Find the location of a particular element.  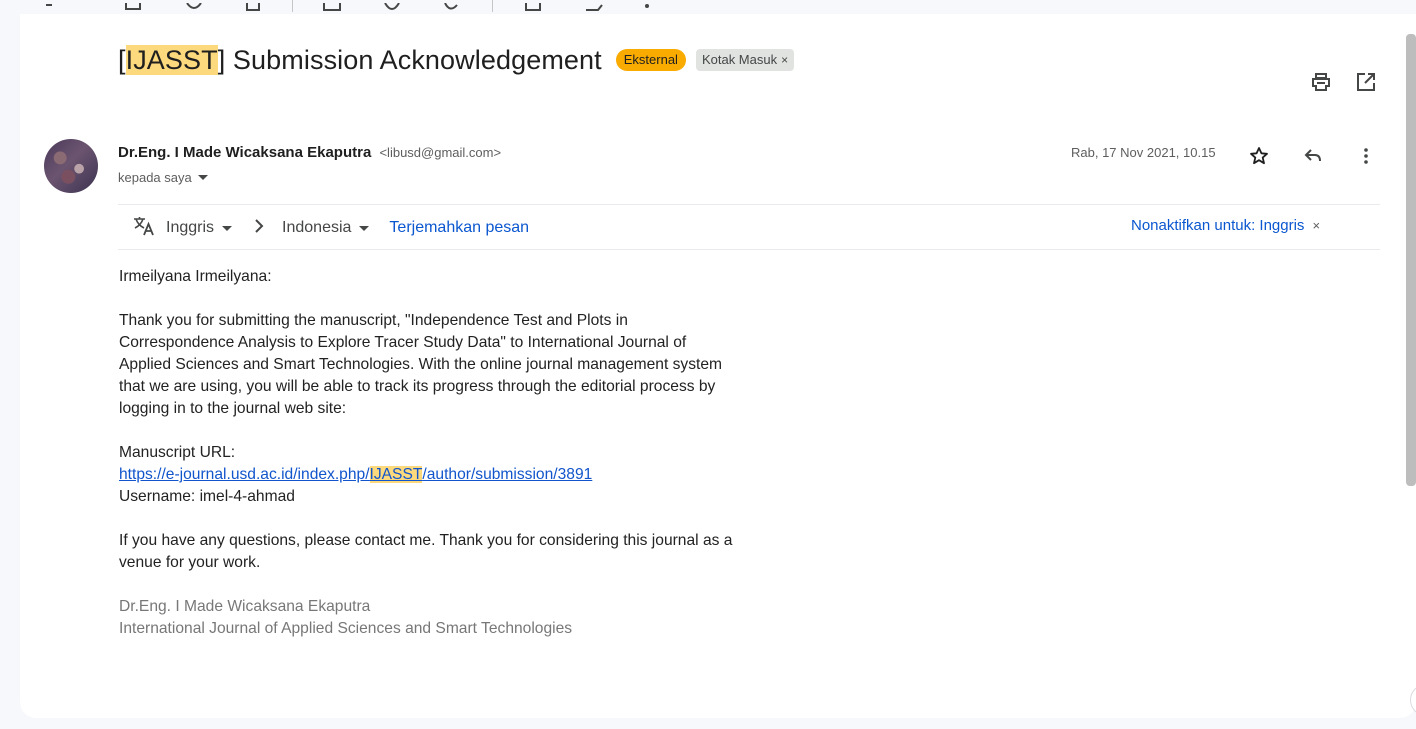

target-language-dropdown: Indonesia is located at coordinates (326, 228).